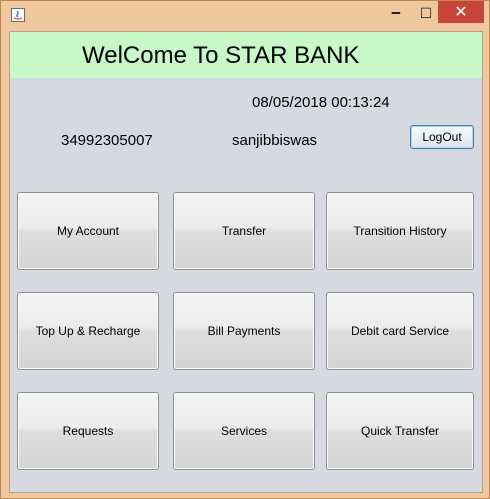 Image resolution: width=490 pixels, height=499 pixels. I want to click on quick-transfer-button: Quick Transfer, so click(400, 431).